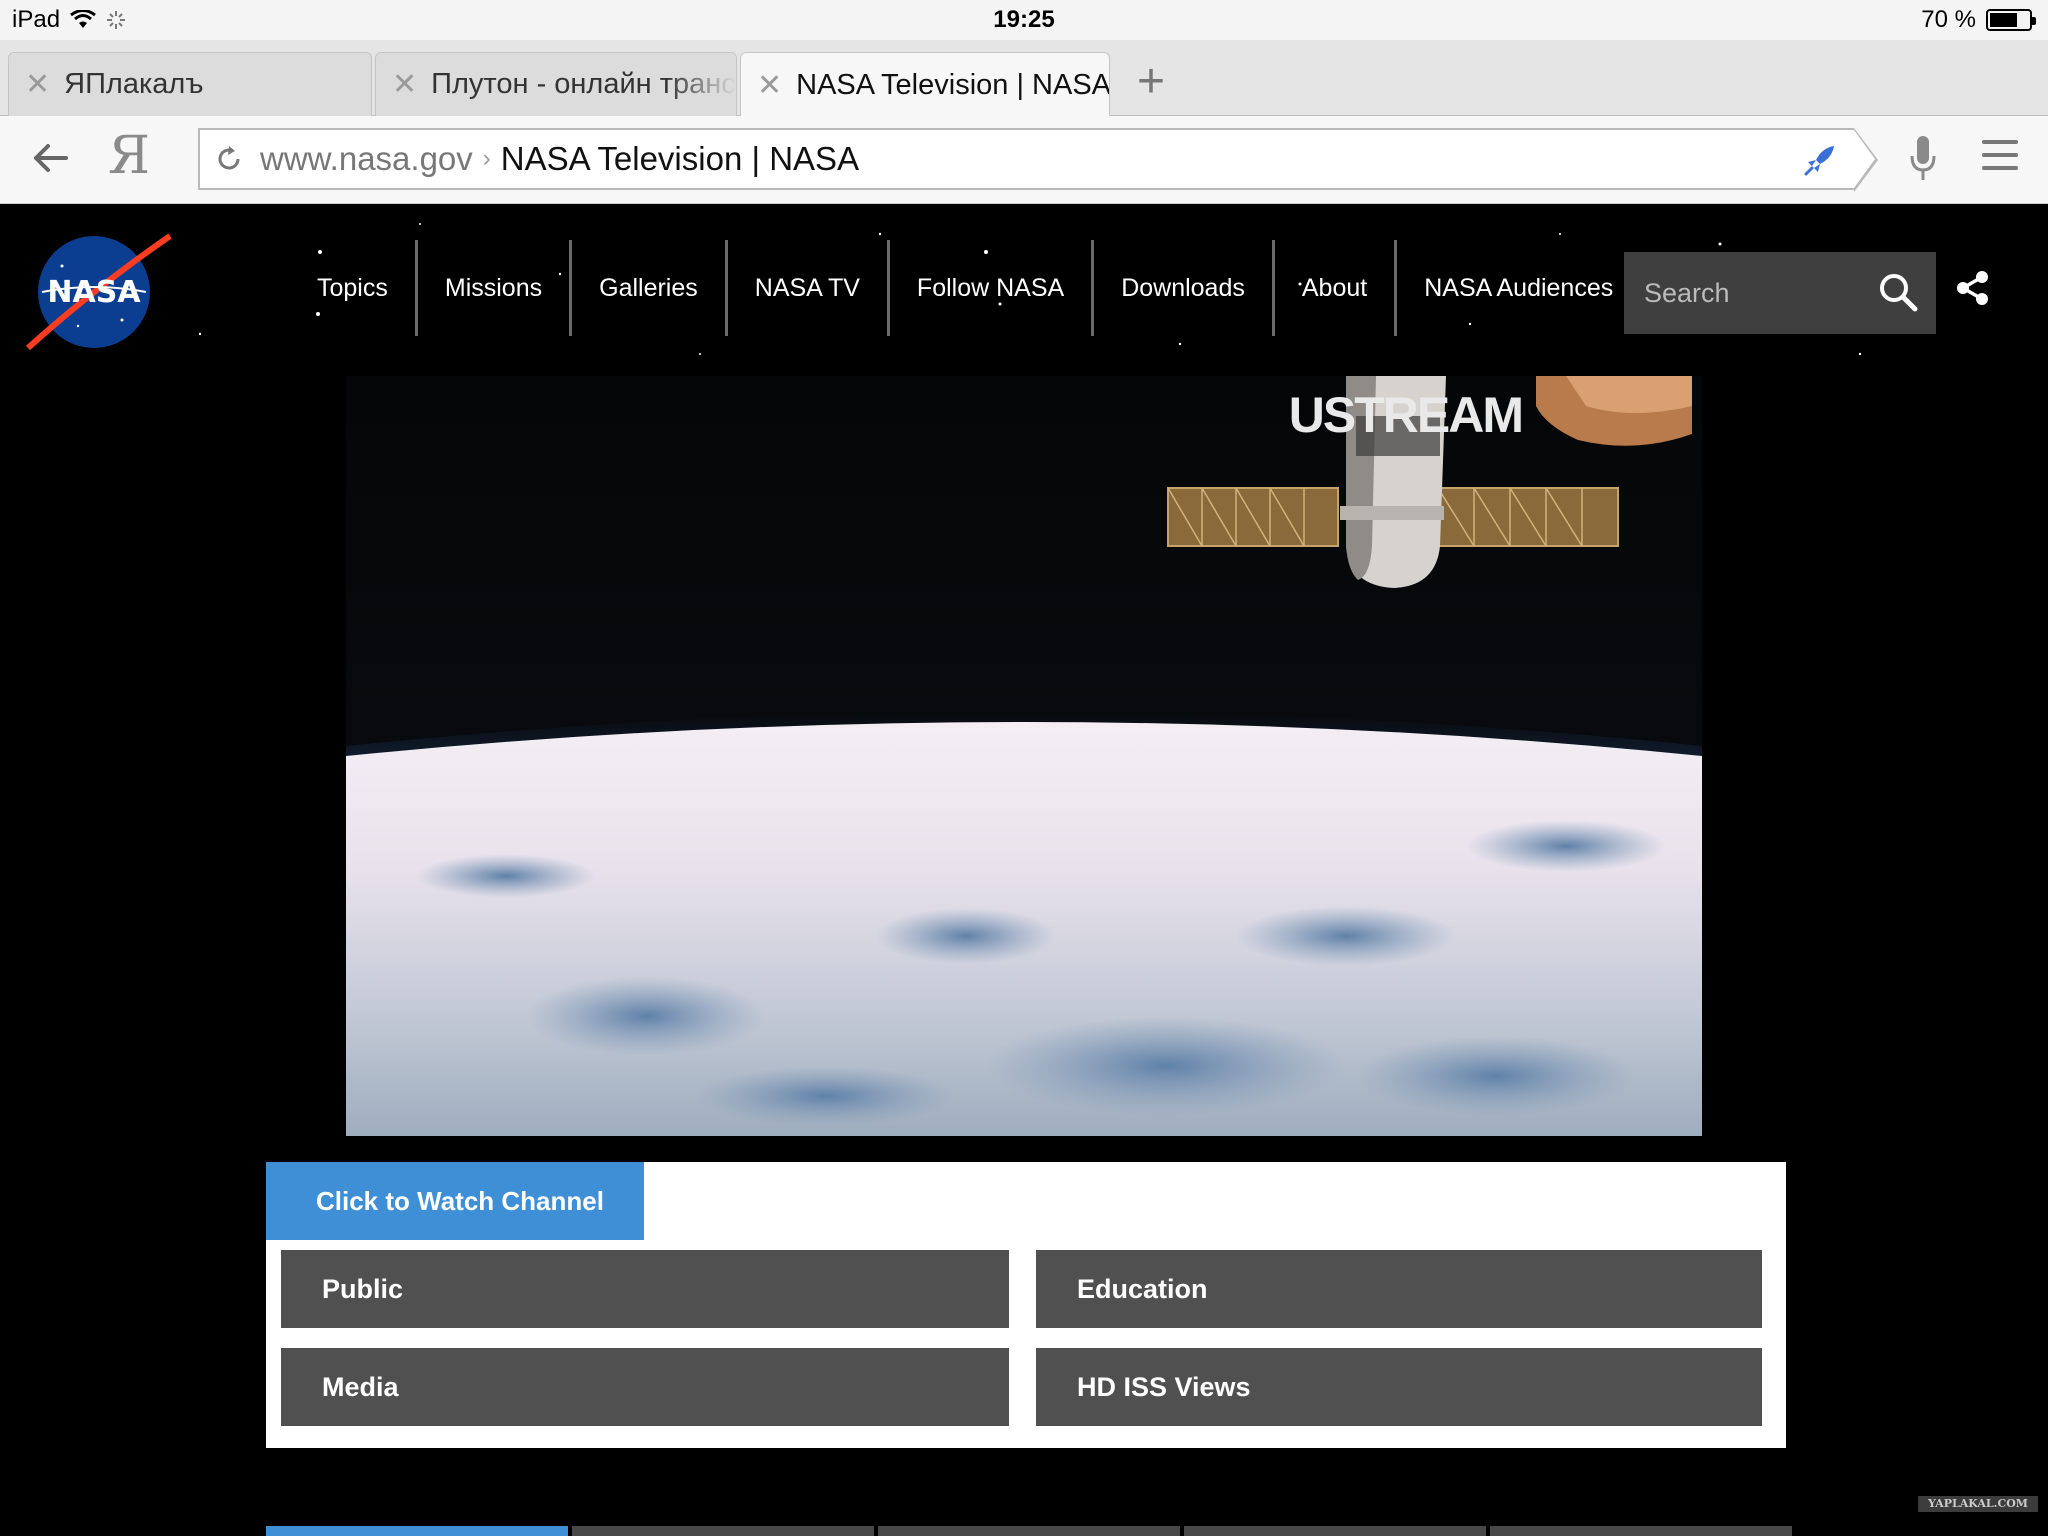 The height and width of the screenshot is (1536, 2048). I want to click on nav-topics: Topics, so click(352, 288).